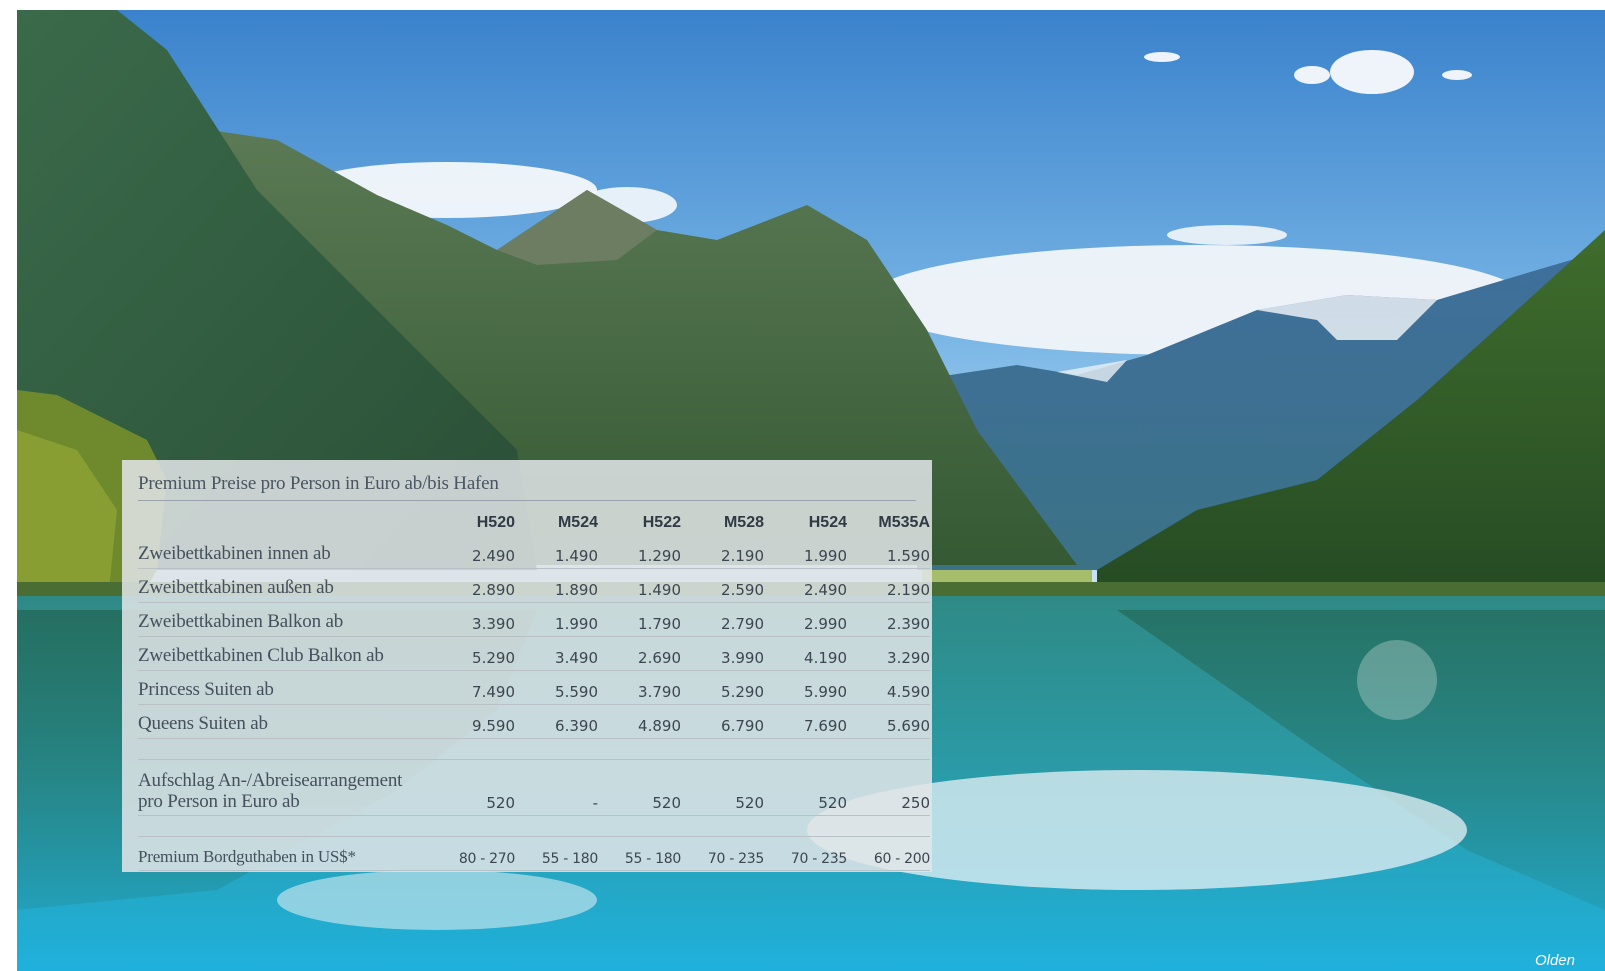  I want to click on price-cell: 1.590, so click(888, 552).